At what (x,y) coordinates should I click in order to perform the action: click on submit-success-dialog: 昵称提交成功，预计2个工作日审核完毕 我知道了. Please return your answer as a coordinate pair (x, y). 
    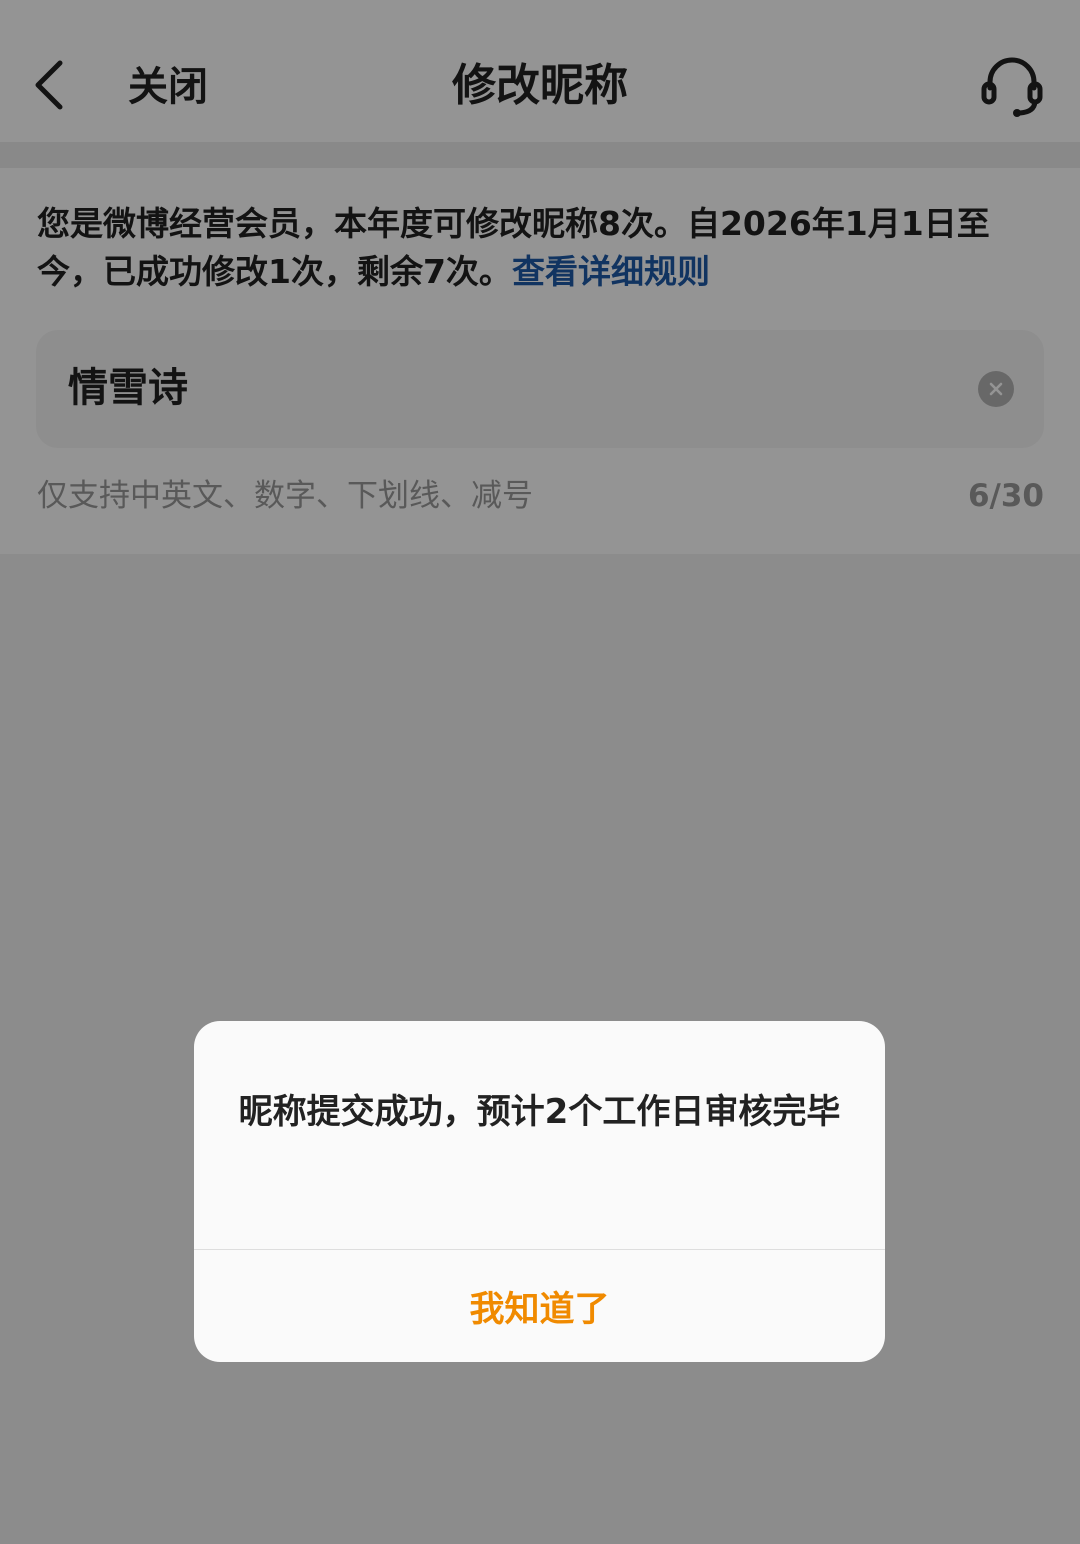
    Looking at the image, I should click on (539, 1191).